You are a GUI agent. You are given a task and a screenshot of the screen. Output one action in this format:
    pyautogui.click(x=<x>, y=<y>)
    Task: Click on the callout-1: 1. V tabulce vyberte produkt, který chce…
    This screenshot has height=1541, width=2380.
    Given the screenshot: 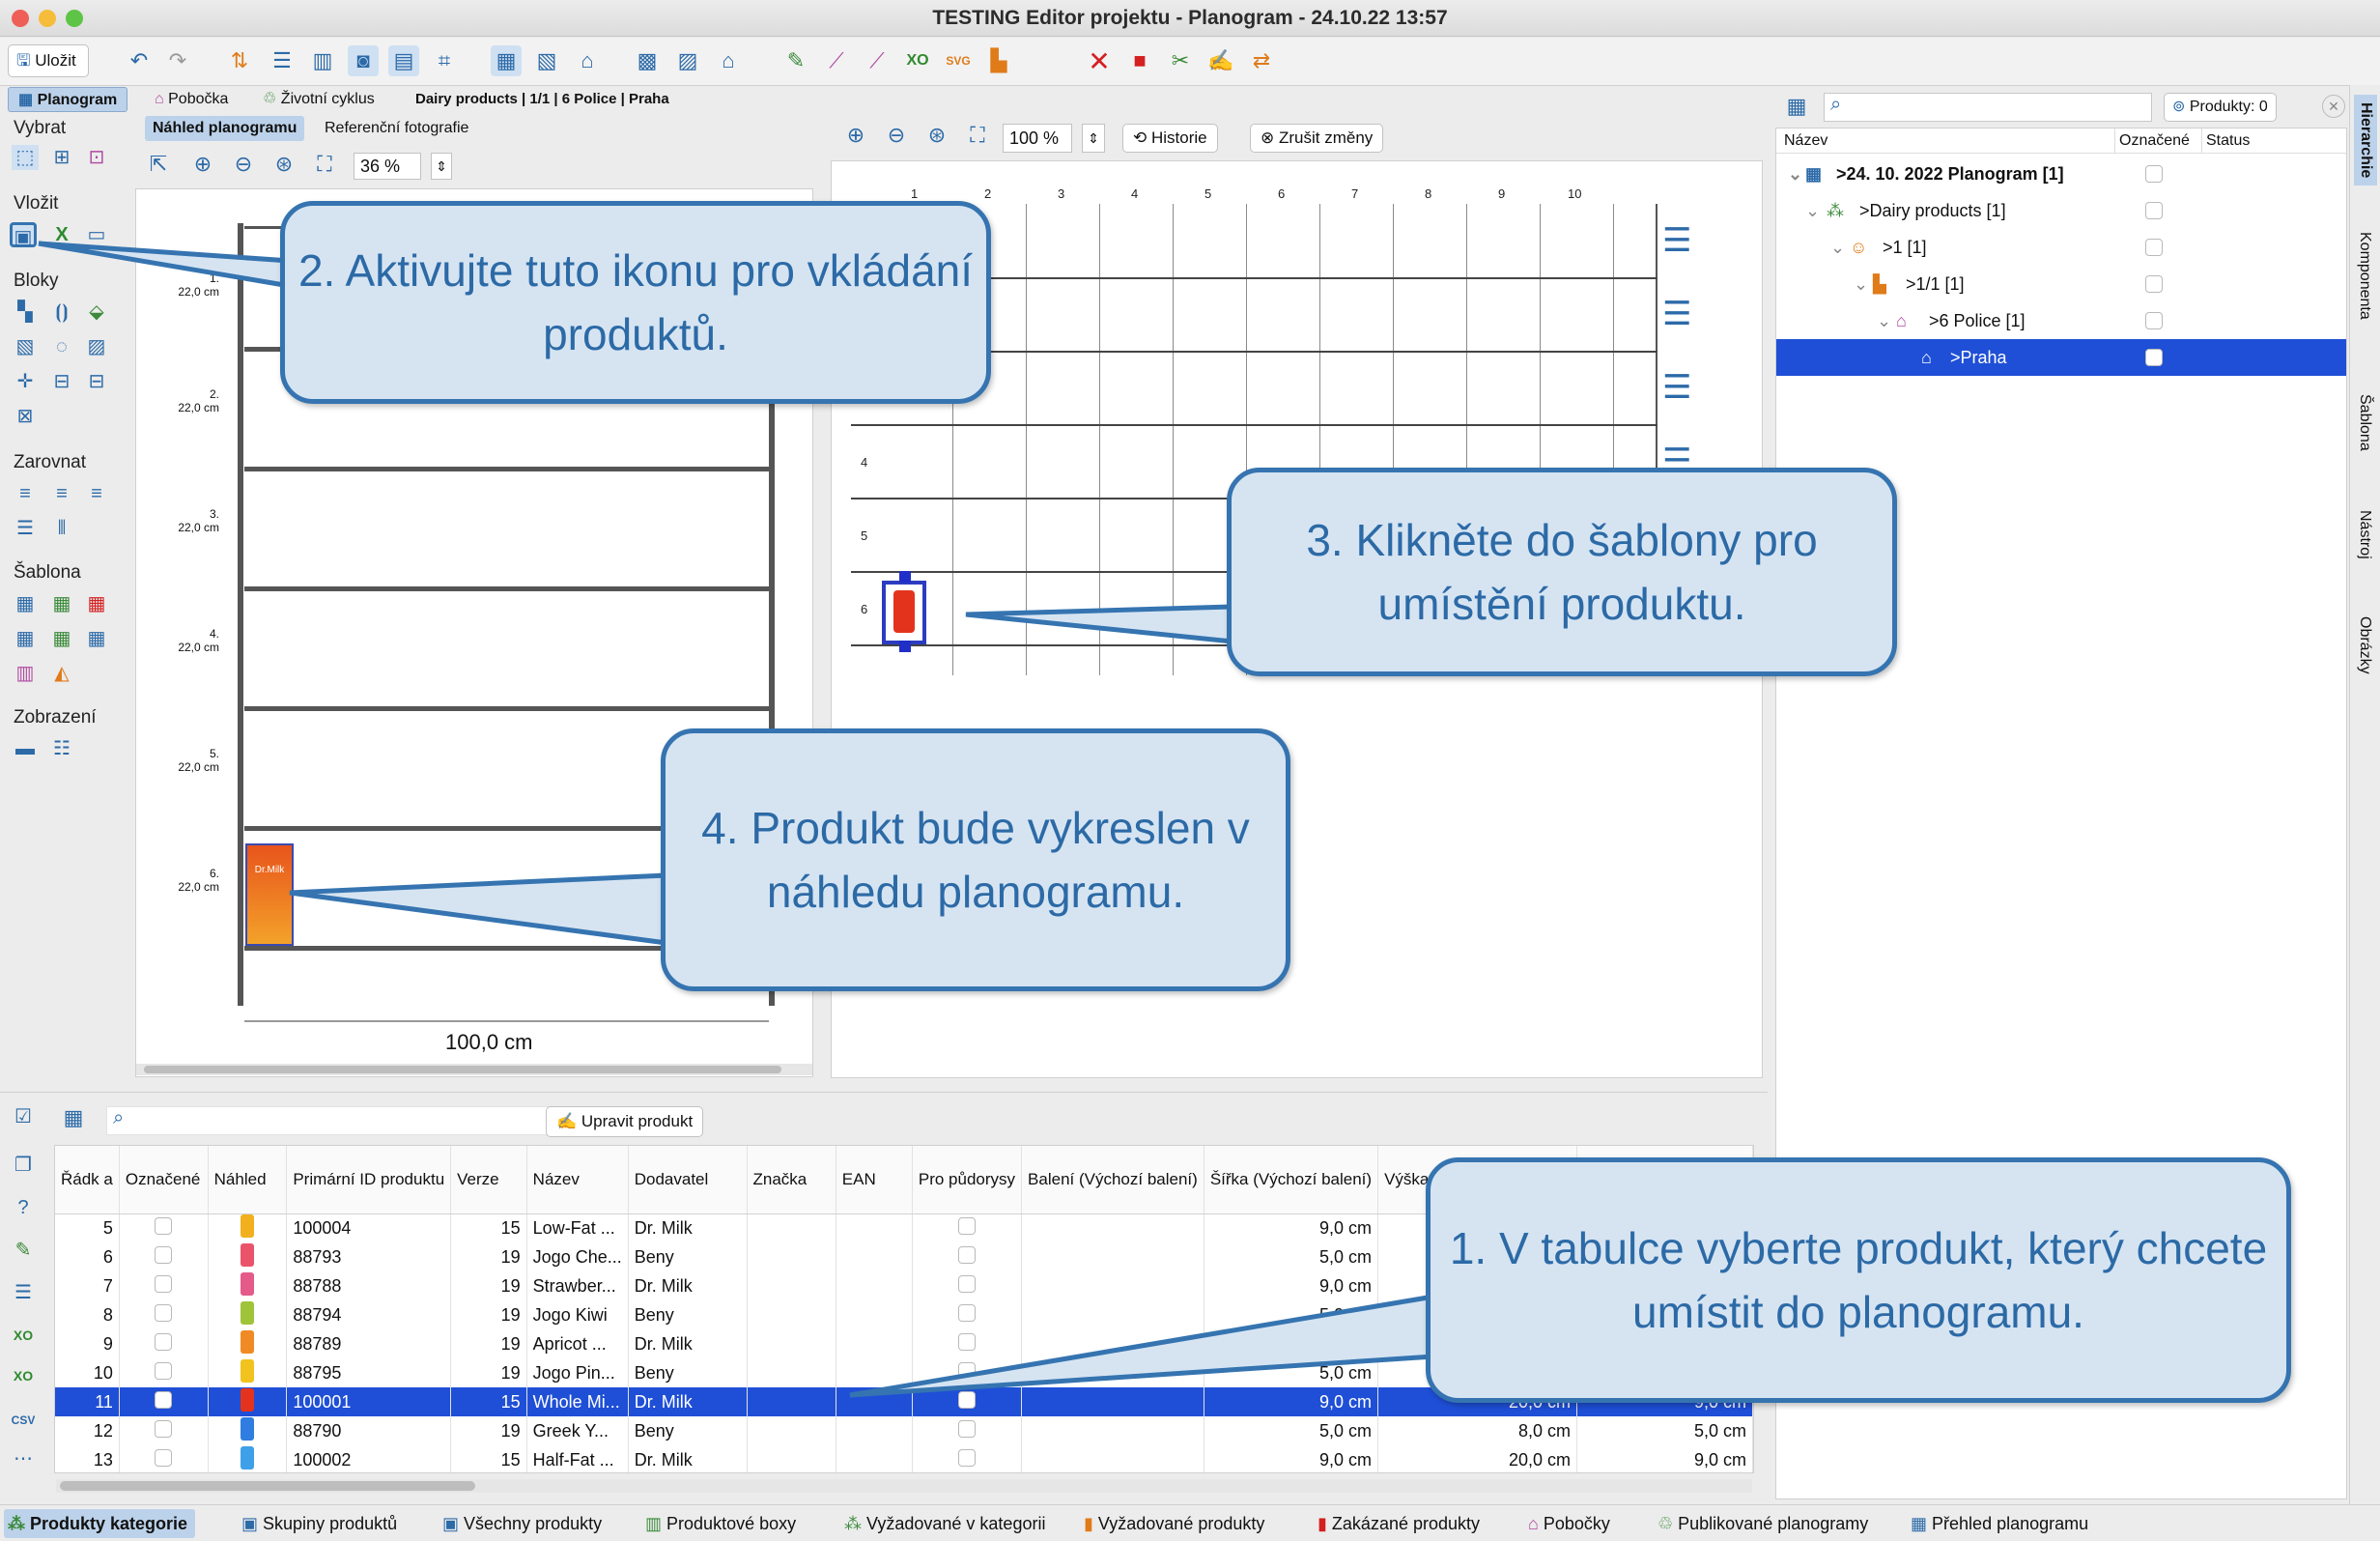 What is the action you would take?
    pyautogui.click(x=1859, y=1280)
    